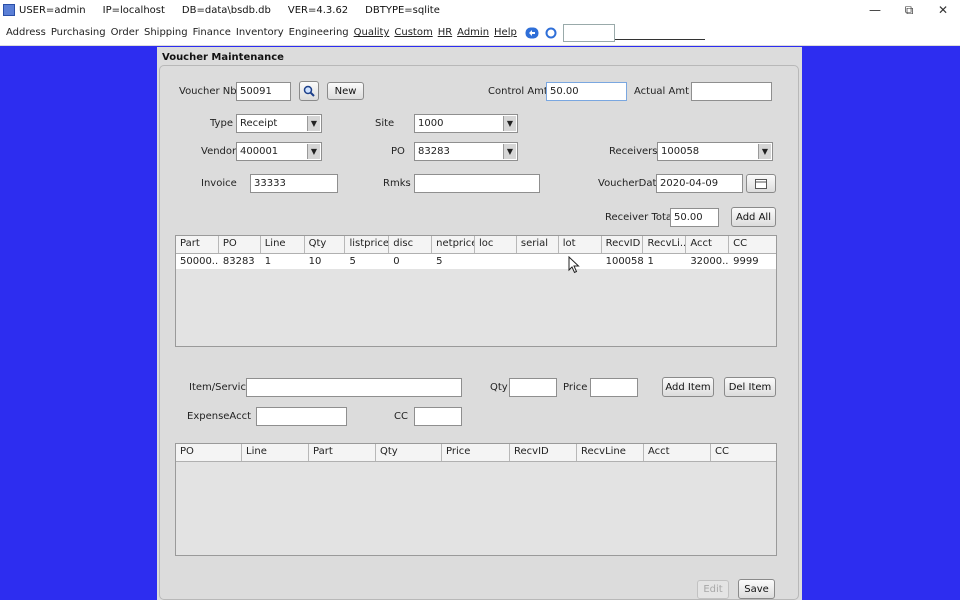 Image resolution: width=960 pixels, height=600 pixels. I want to click on add-item-button: Add Item, so click(688, 387).